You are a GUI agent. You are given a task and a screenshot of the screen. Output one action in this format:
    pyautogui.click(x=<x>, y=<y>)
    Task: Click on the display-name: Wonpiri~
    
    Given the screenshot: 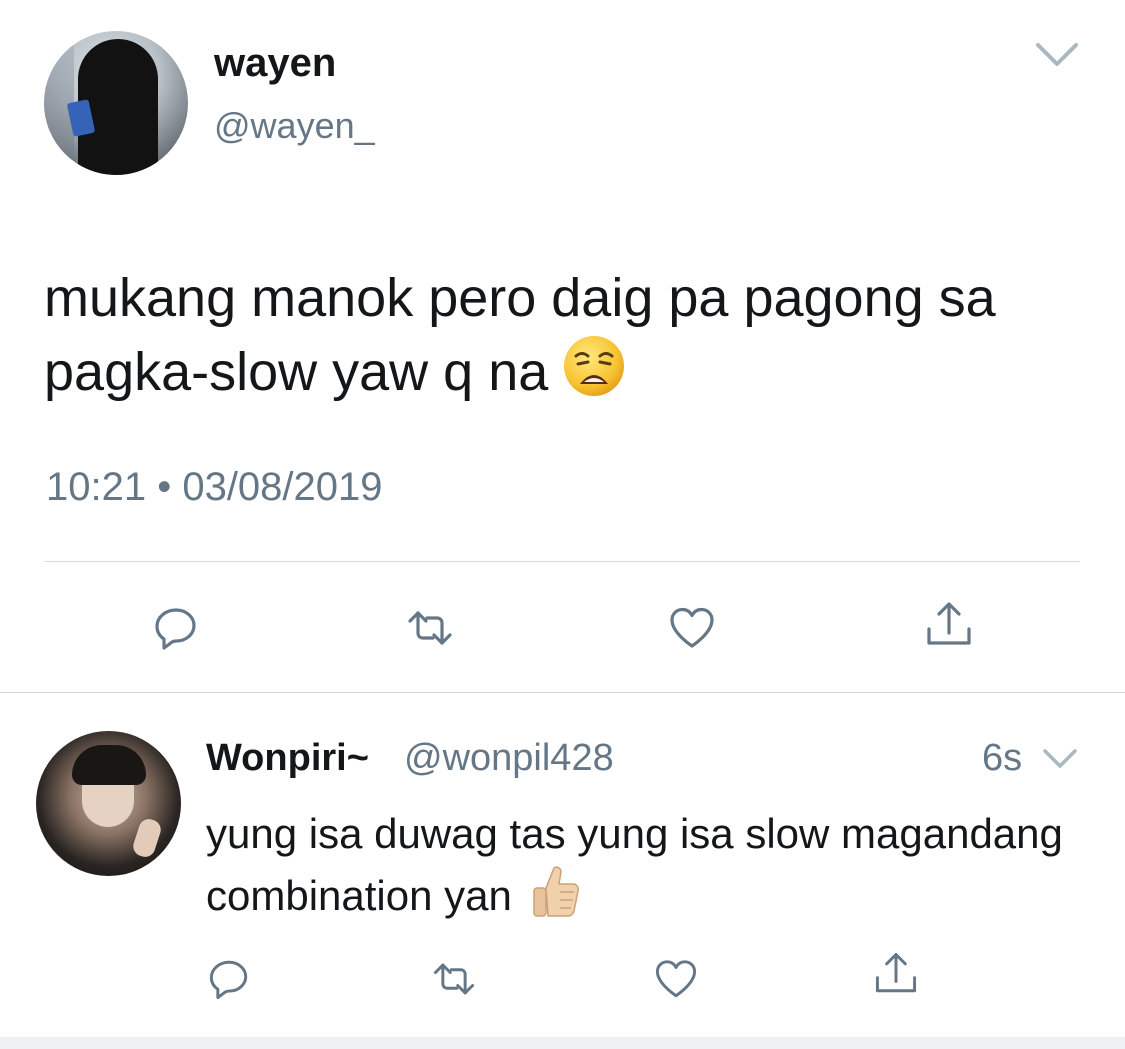 What is the action you would take?
    pyautogui.click(x=287, y=758)
    